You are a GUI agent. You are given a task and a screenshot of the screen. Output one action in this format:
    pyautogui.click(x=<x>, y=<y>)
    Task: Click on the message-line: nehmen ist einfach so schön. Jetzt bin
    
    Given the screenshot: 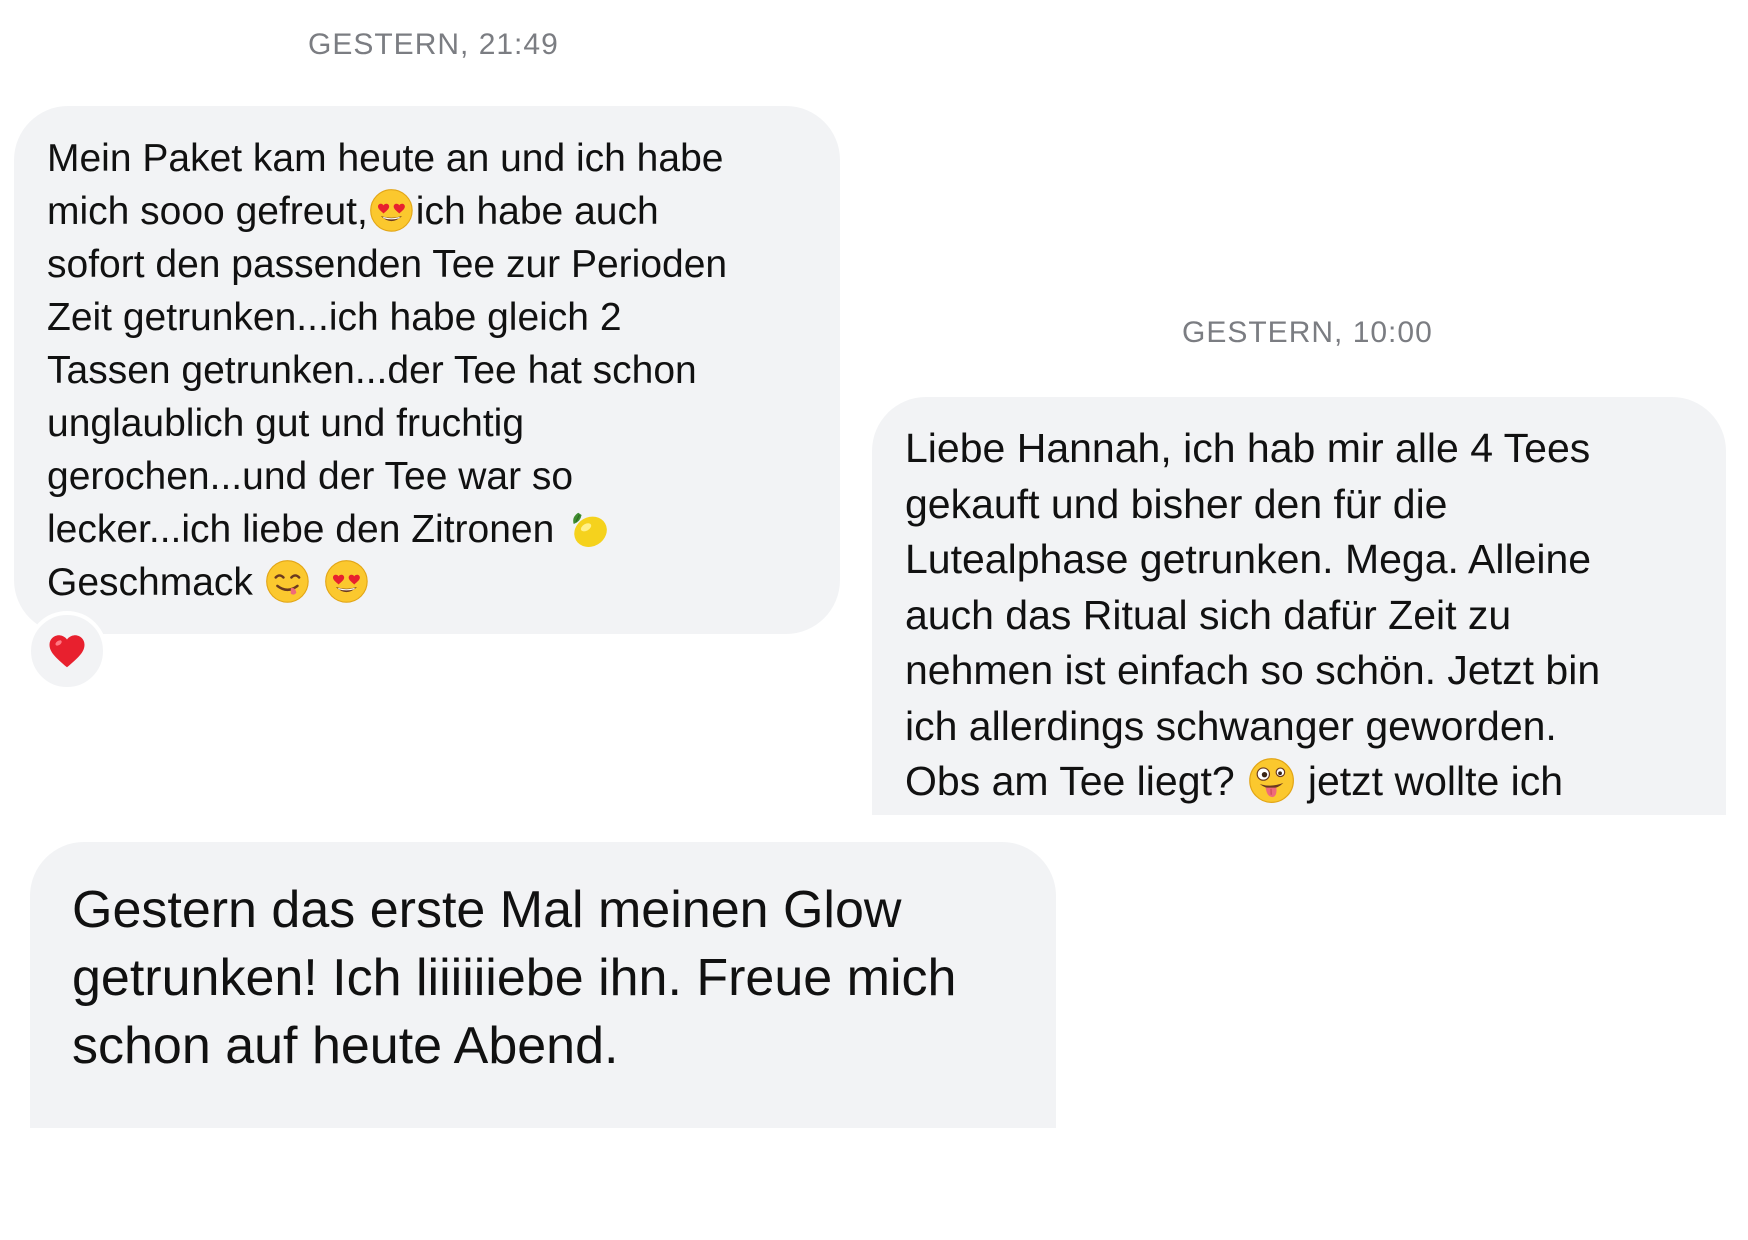 What is the action you would take?
    pyautogui.click(x=1253, y=670)
    